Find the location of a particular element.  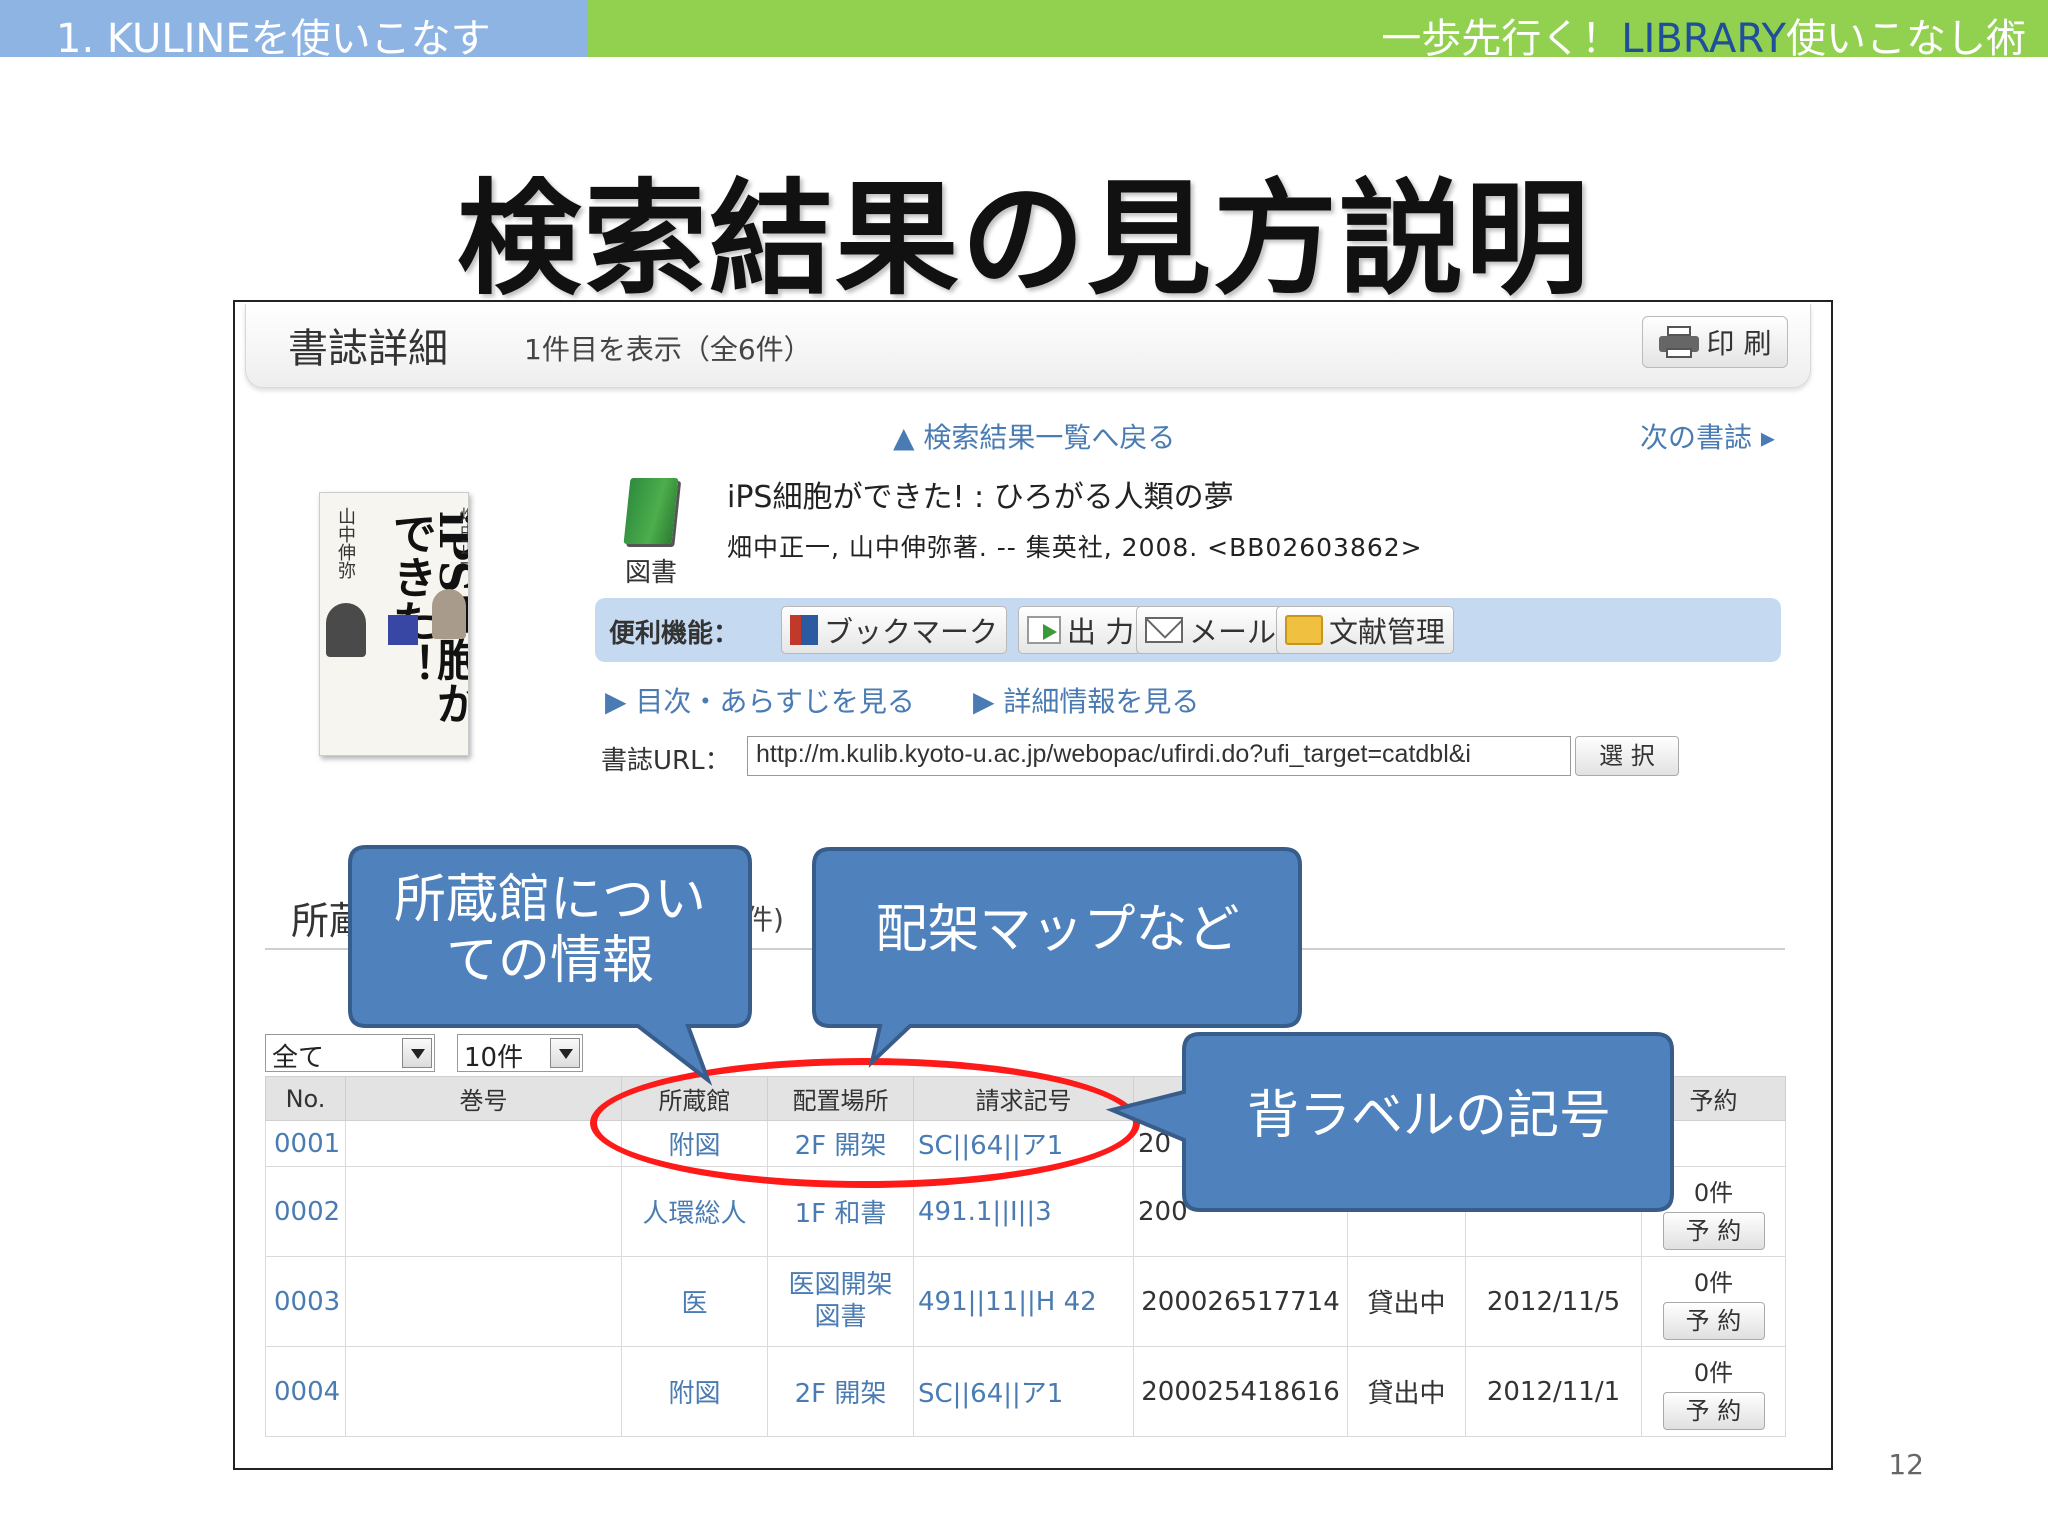

callout-library-info-line1: 所蔵館につい is located at coordinates (549, 900).